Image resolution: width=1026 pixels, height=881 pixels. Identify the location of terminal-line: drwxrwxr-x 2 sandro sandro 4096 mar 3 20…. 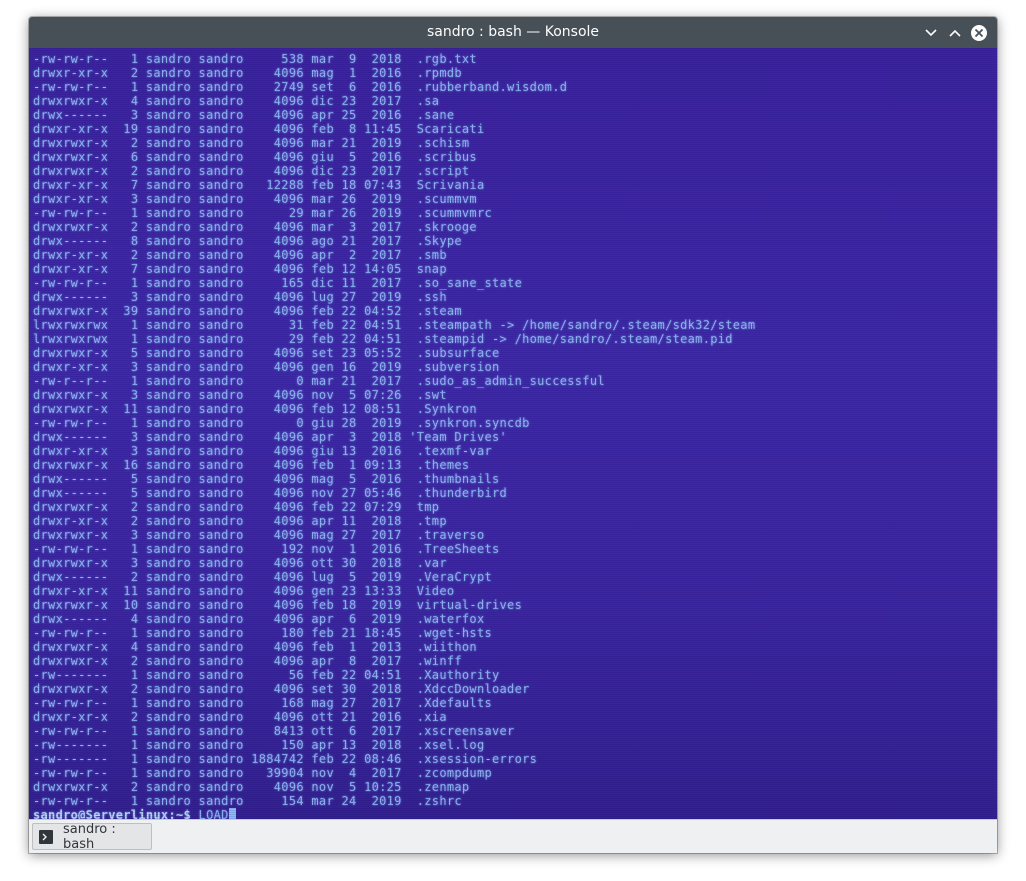
(255, 227).